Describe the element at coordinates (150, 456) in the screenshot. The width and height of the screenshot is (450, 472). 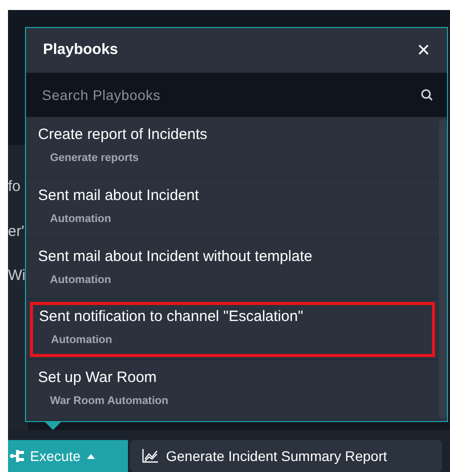
I see `chart-icon` at that location.